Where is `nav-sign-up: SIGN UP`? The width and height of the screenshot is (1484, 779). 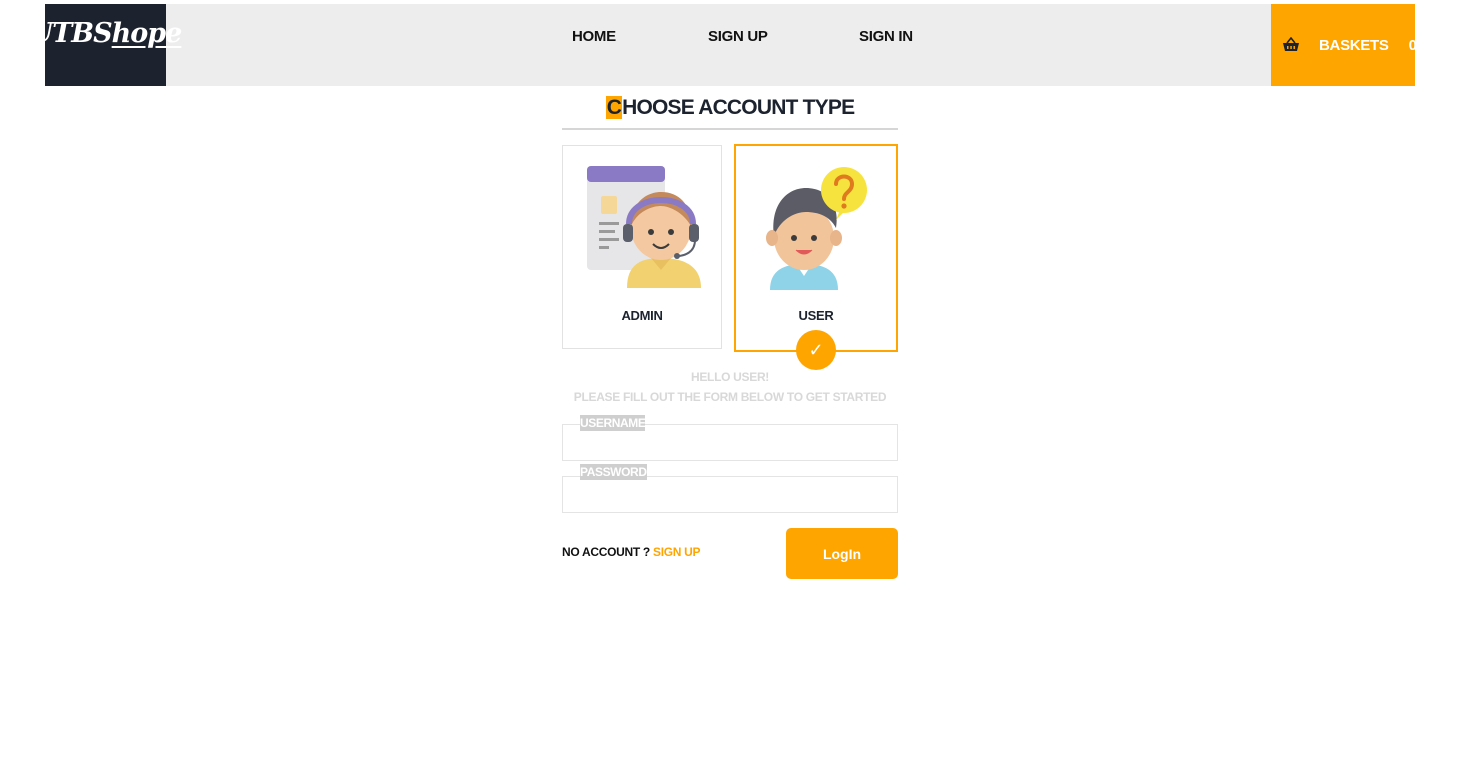
nav-sign-up: SIGN UP is located at coordinates (738, 36).